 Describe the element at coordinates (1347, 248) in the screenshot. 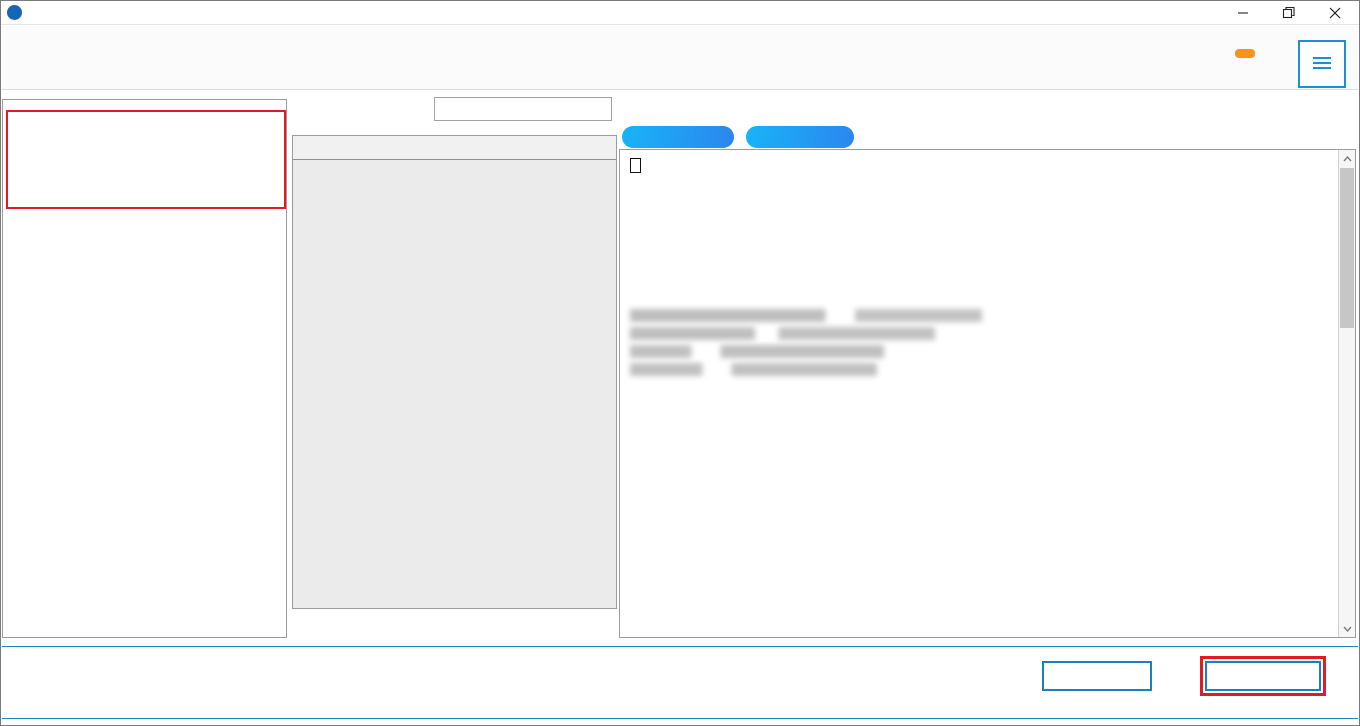

I see `scrollbar-thumb` at that location.